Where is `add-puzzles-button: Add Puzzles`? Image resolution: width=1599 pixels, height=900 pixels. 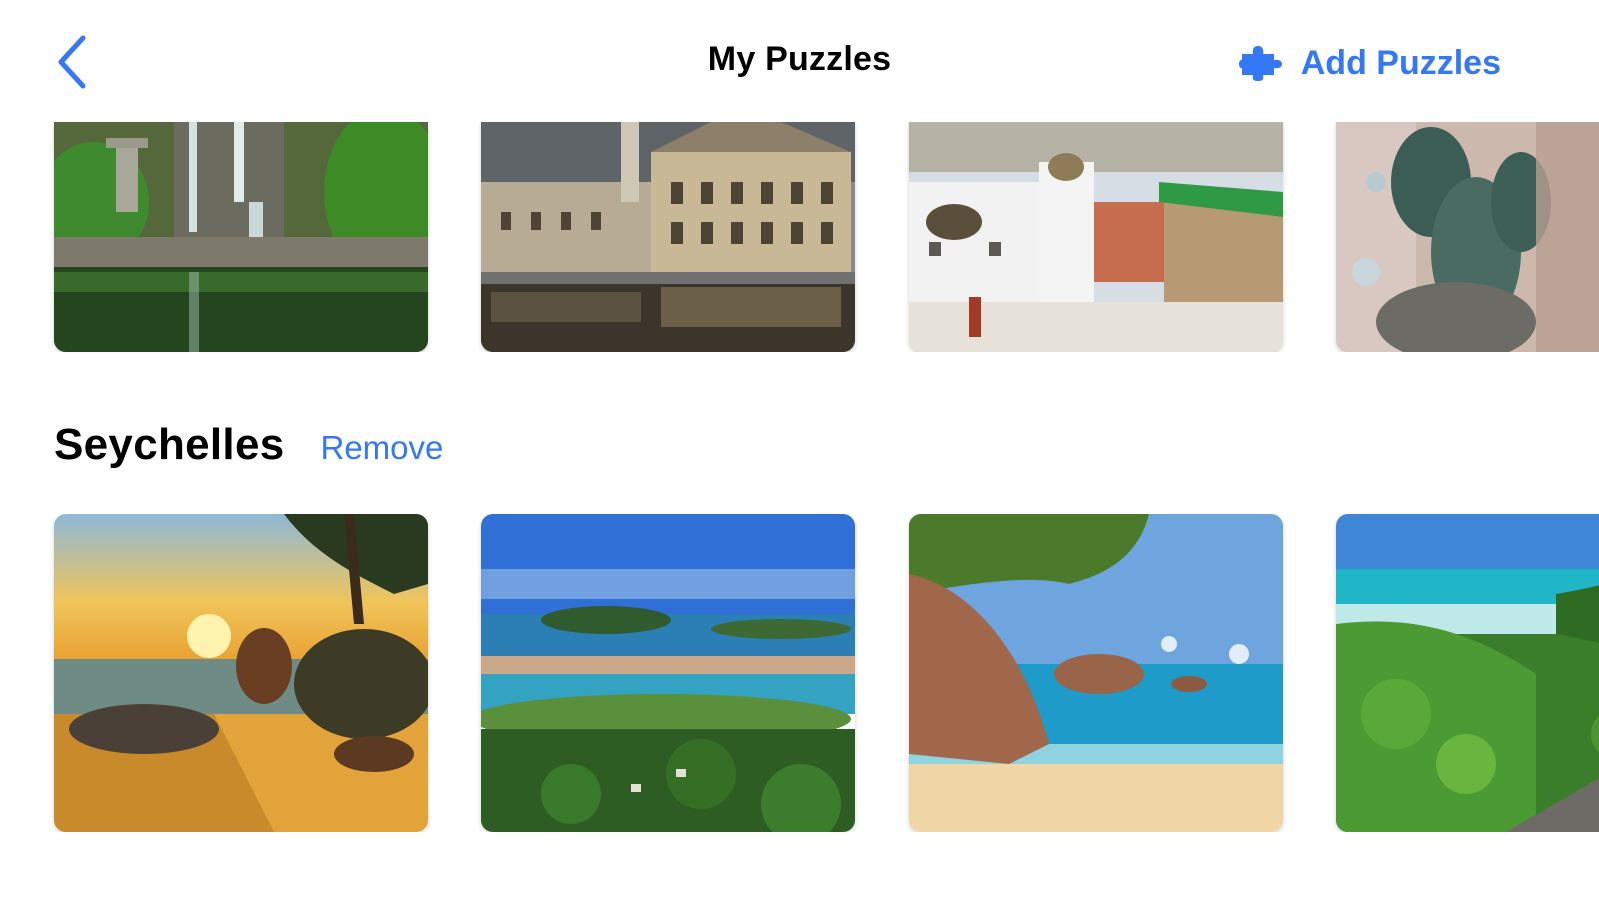 add-puzzles-button: Add Puzzles is located at coordinates (1369, 63).